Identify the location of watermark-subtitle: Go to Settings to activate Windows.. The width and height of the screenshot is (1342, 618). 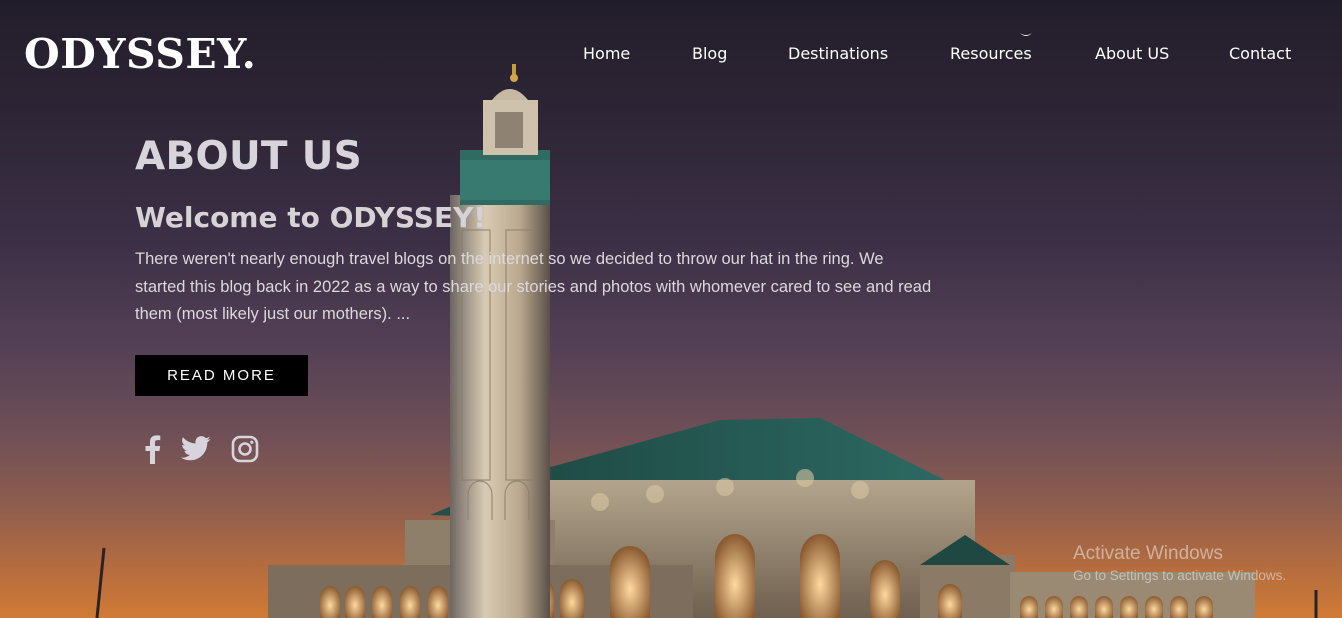
(1180, 575).